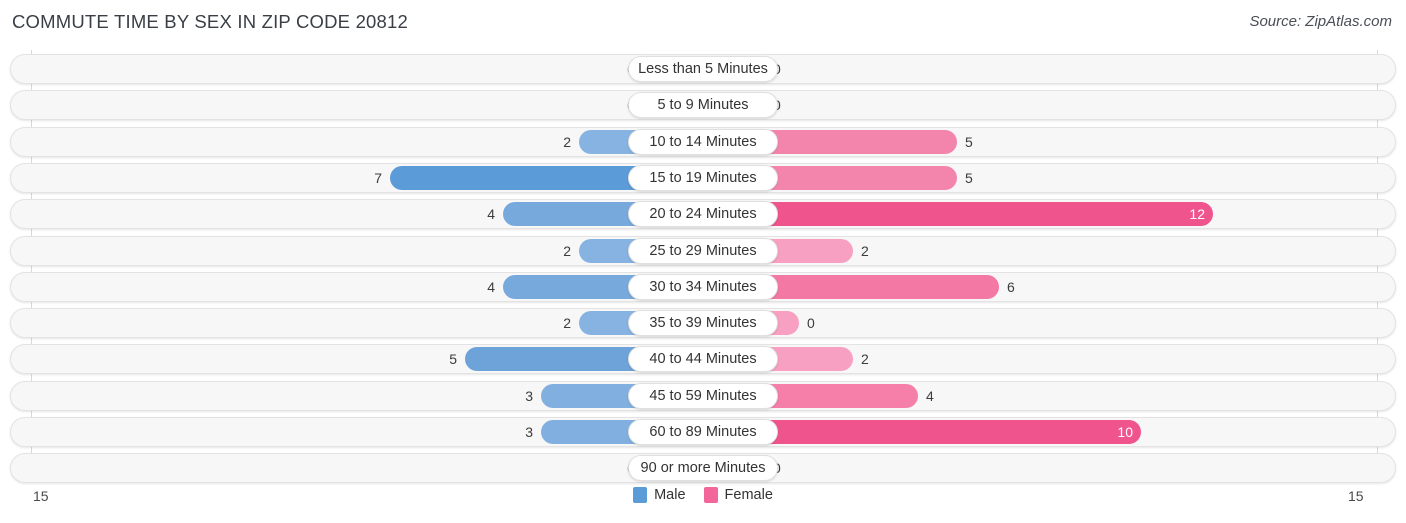 Image resolution: width=1406 pixels, height=523 pixels. I want to click on category-label-pill: 40 to 44 Minutes, so click(703, 359).